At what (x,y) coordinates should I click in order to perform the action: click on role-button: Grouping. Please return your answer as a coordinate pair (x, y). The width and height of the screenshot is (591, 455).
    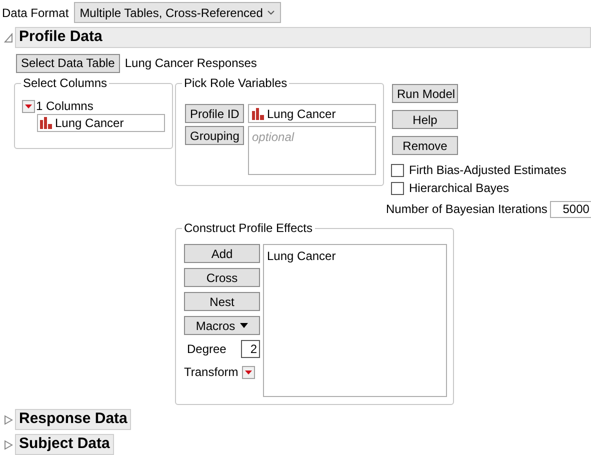
    Looking at the image, I should click on (214, 135).